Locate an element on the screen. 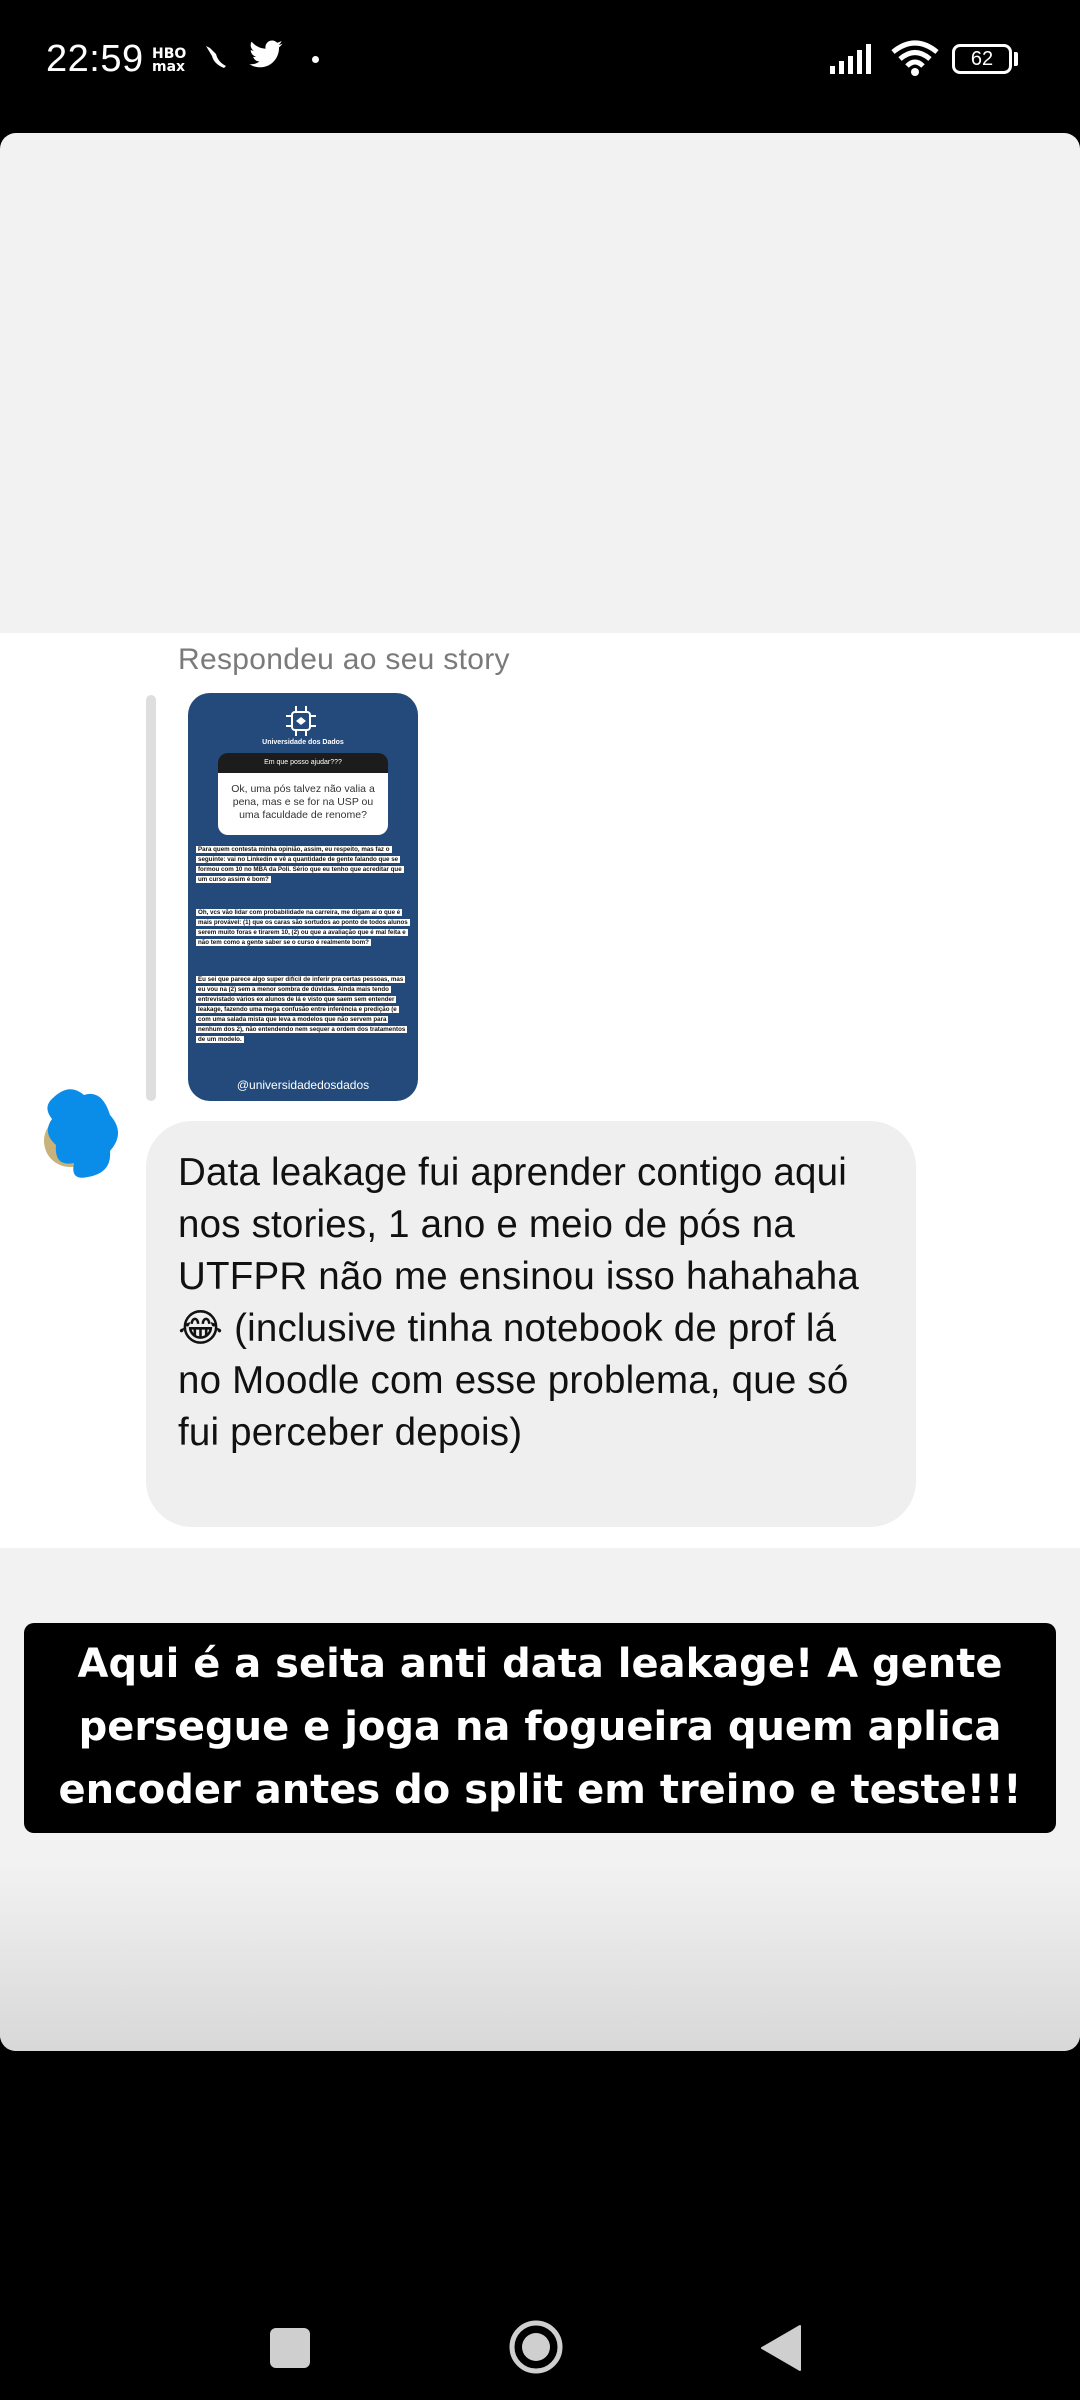 Image resolution: width=1080 pixels, height=2400 pixels. battery-nub is located at coordinates (1016, 59).